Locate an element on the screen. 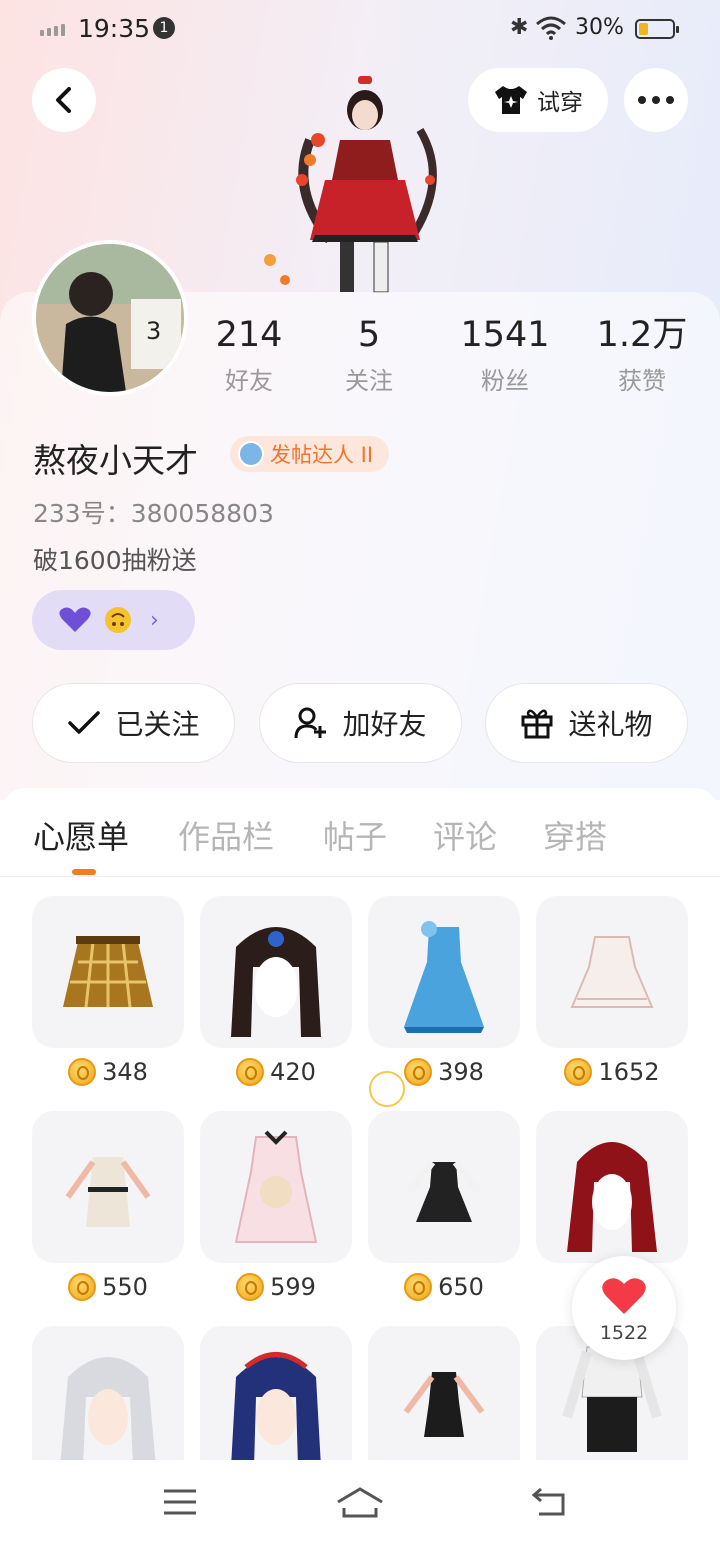 The image size is (720, 1544). red-hair-image is located at coordinates (612, 1197).